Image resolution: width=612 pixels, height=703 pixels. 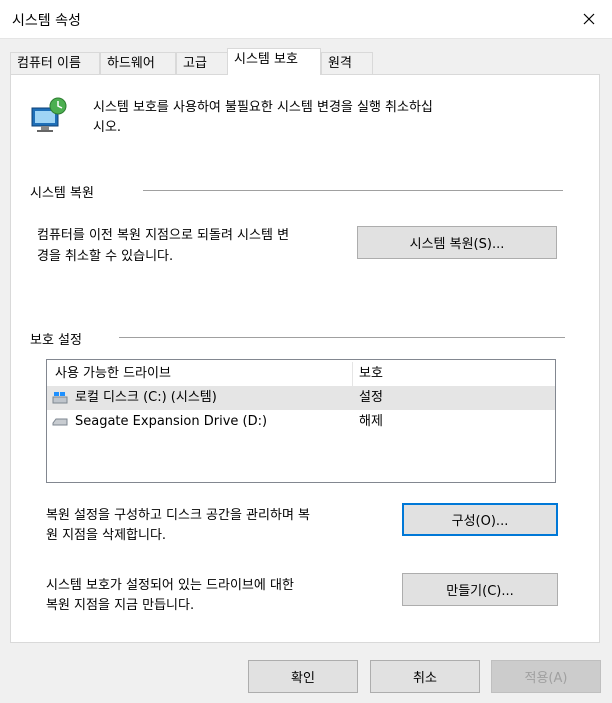 What do you see at coordinates (306, 19) in the screenshot?
I see `title-bar: 시스템 속성` at bounding box center [306, 19].